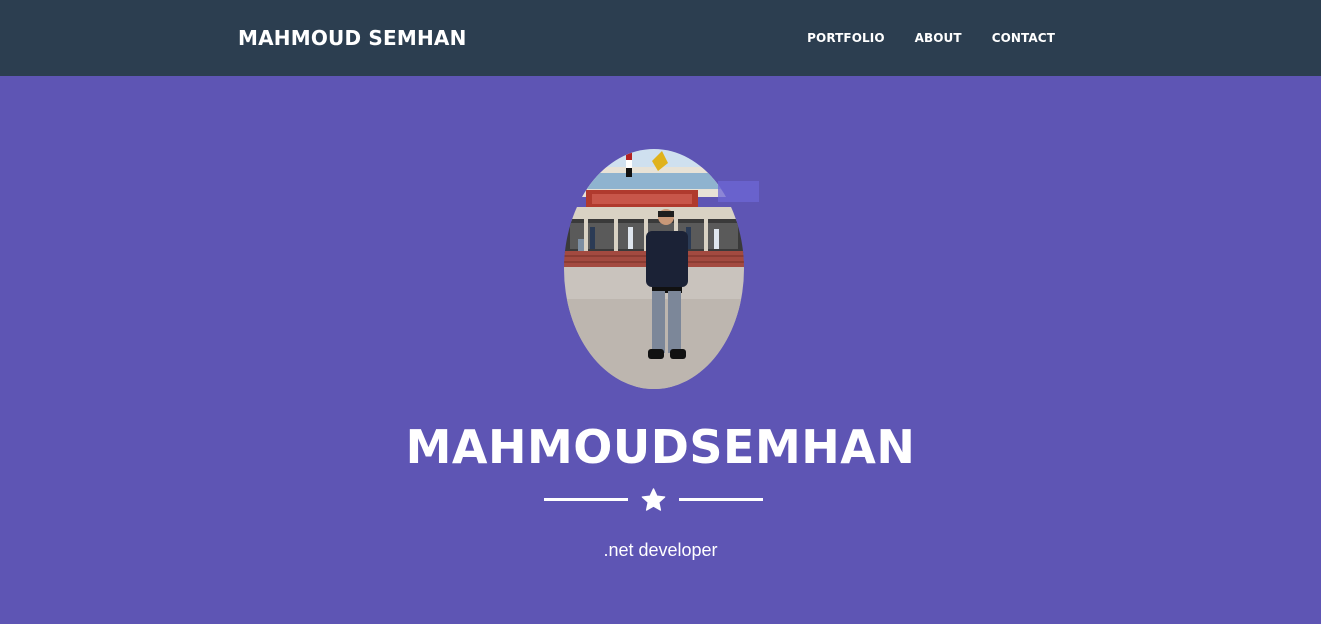 The image size is (1321, 624). What do you see at coordinates (660, 550) in the screenshot?
I see `masthead-subheading: .net developer` at bounding box center [660, 550].